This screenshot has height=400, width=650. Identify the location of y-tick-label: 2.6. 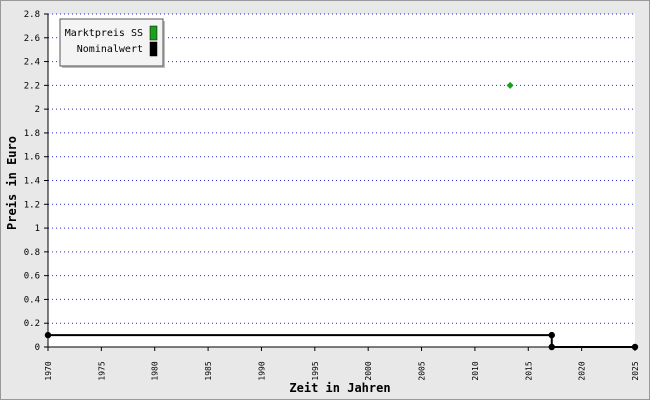
(32, 39).